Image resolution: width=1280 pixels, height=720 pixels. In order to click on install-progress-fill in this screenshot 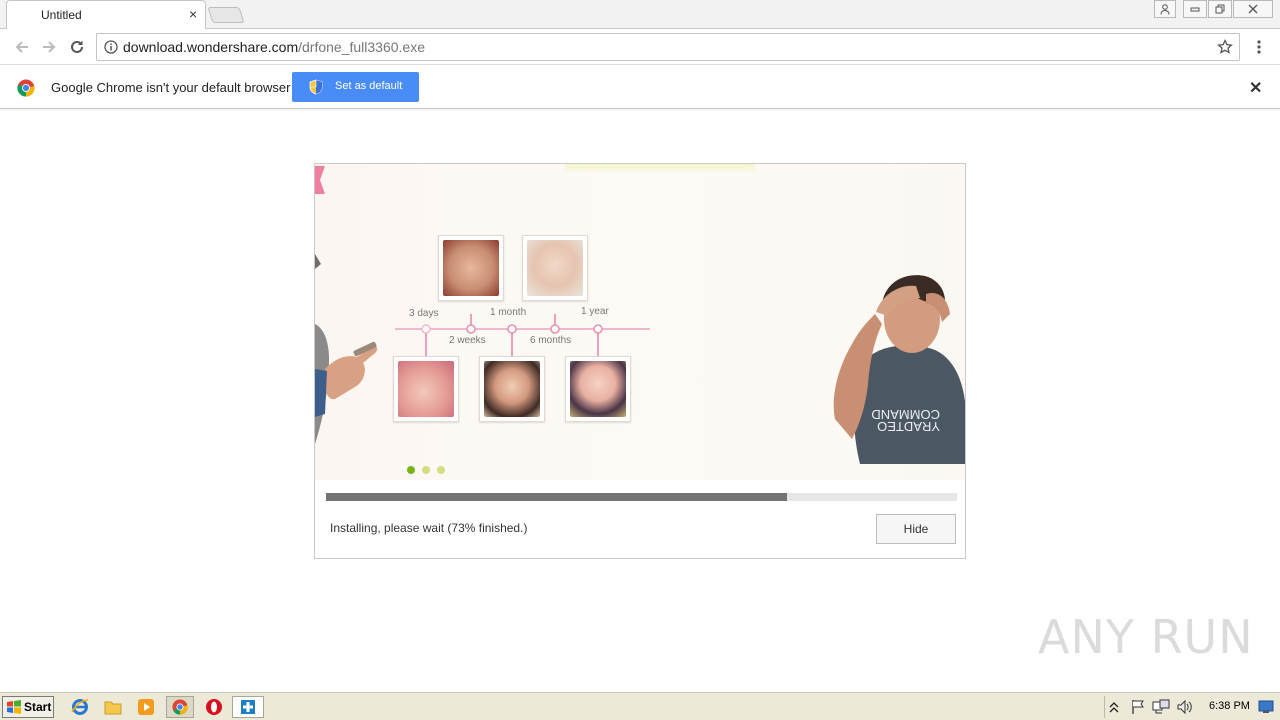, I will do `click(556, 497)`.